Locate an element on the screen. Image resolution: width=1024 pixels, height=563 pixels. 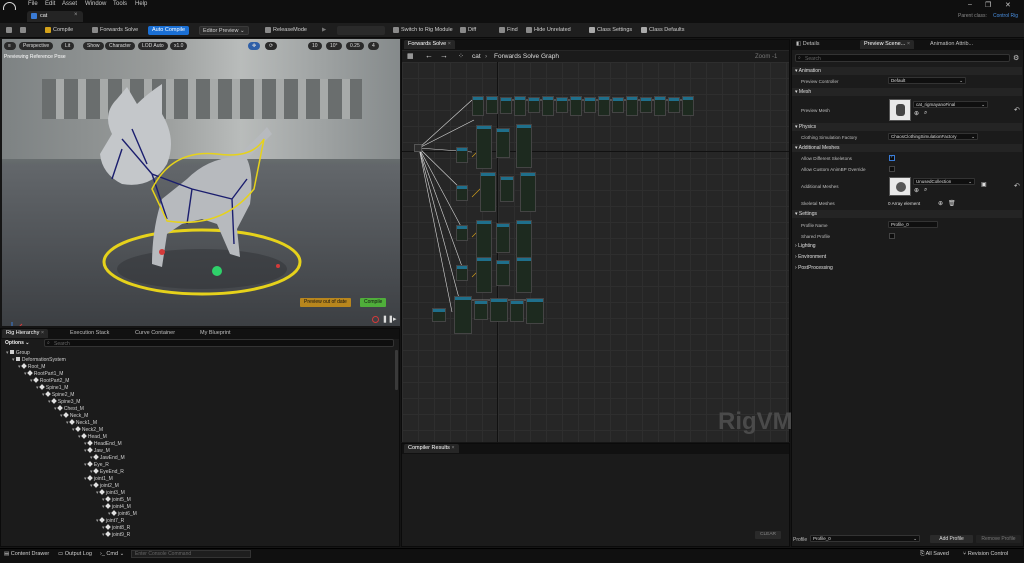
hierarchy-item: ▾ Eye_R is located at coordinates (96, 464).